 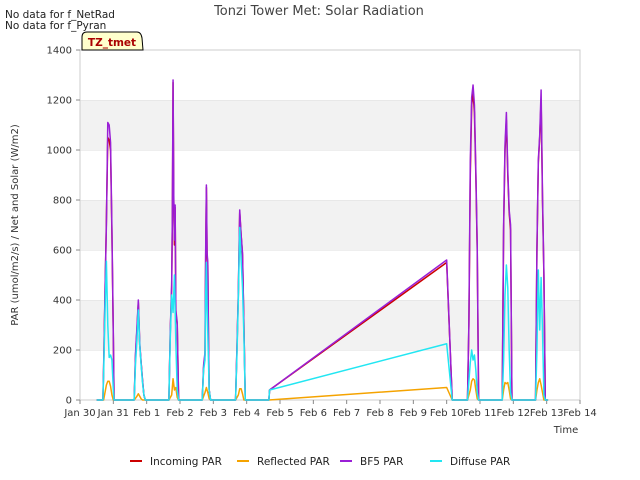 I want to click on x-tick-label: Feb 14, so click(x=580, y=413).